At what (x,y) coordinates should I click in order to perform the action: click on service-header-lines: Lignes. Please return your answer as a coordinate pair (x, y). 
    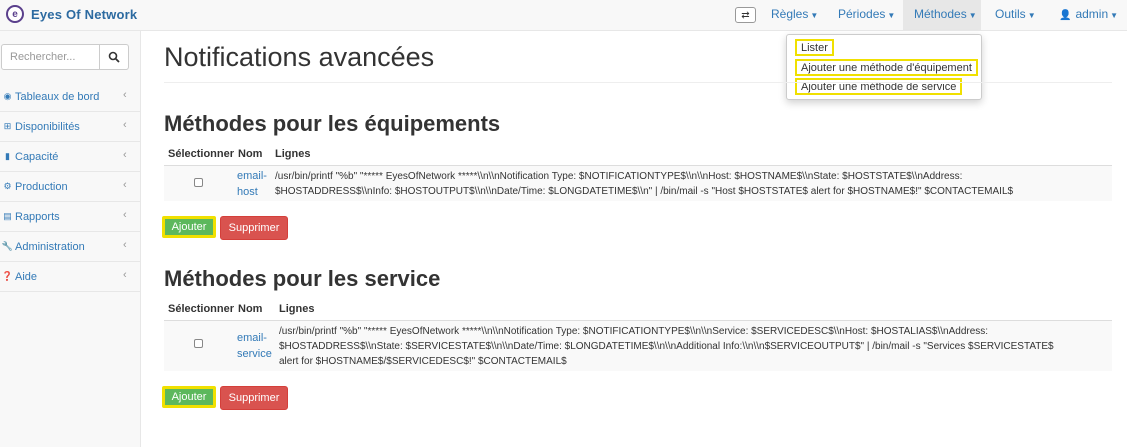
    Looking at the image, I should click on (297, 309).